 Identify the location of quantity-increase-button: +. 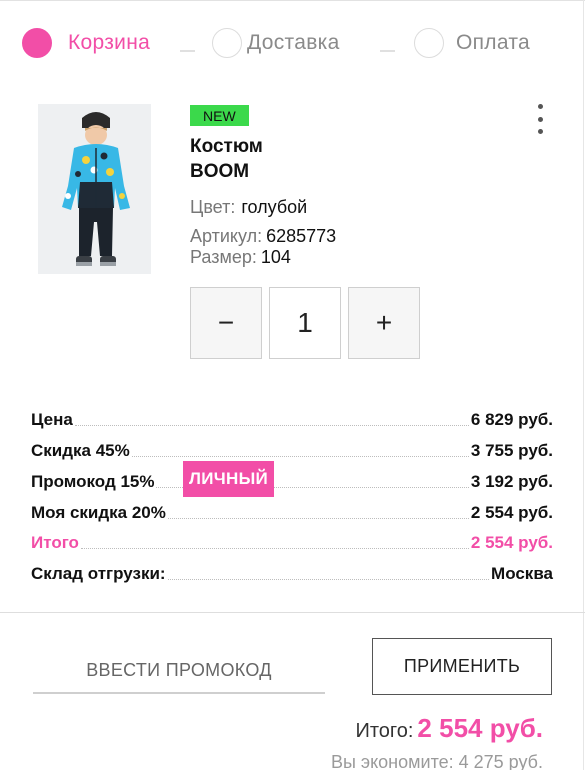
(384, 323).